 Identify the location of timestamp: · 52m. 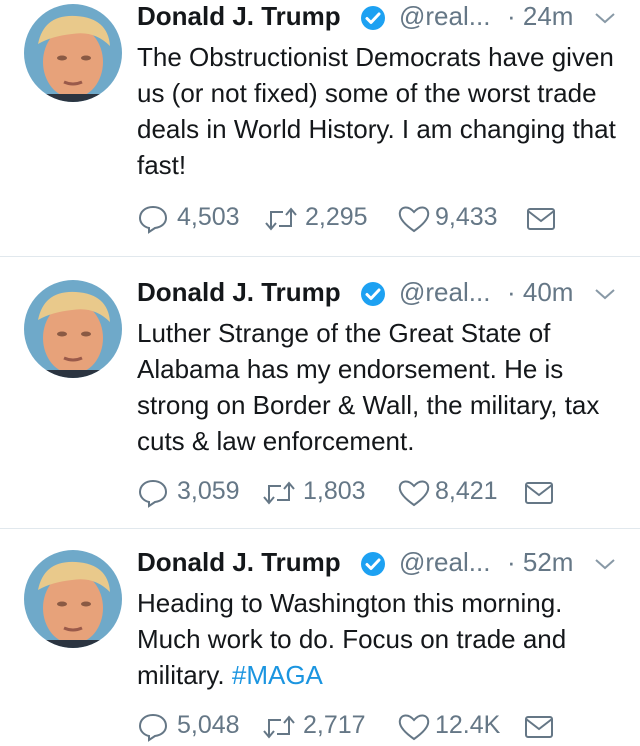
(540, 562).